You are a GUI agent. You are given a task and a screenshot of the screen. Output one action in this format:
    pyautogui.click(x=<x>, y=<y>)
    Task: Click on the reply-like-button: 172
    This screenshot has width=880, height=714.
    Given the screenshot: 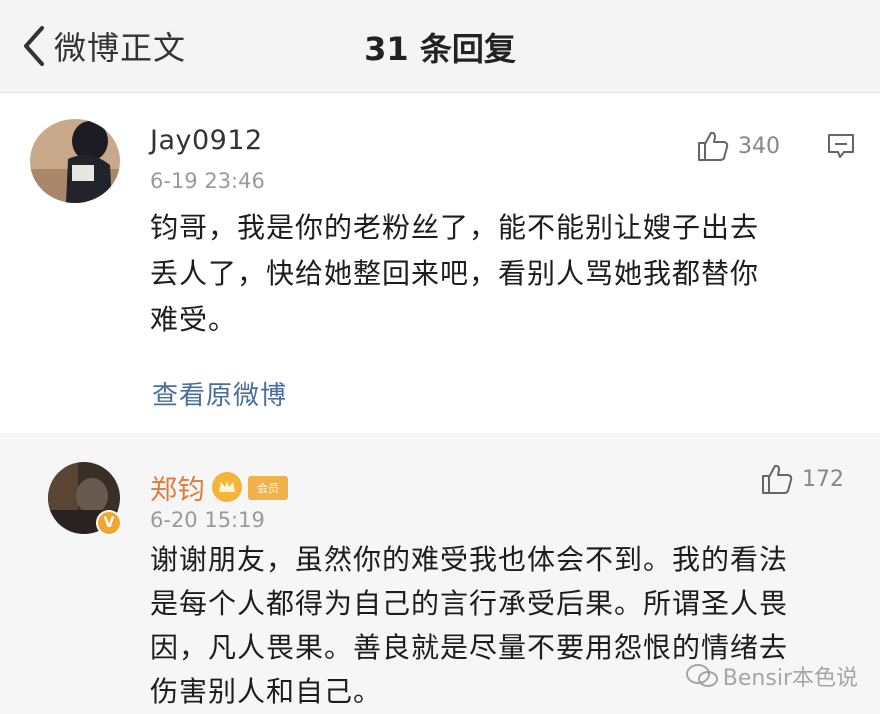 What is the action you would take?
    pyautogui.click(x=802, y=479)
    